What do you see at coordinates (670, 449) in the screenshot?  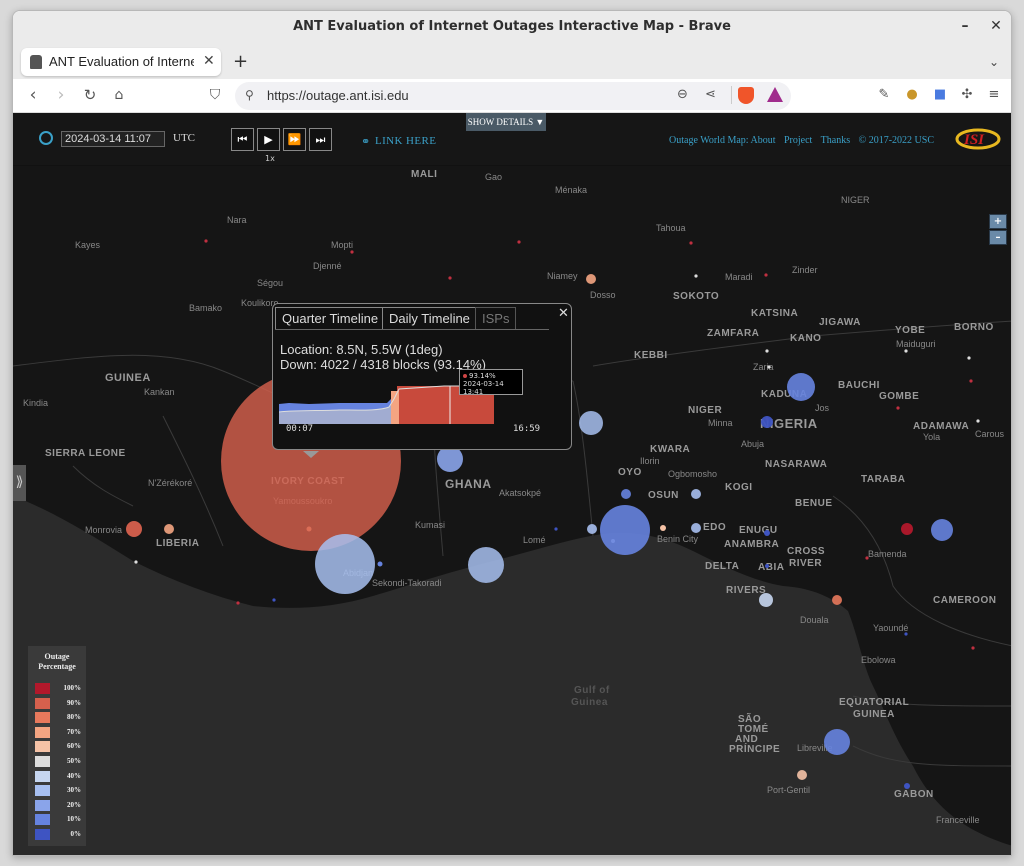 I see `svg-text: KWARA` at bounding box center [670, 449].